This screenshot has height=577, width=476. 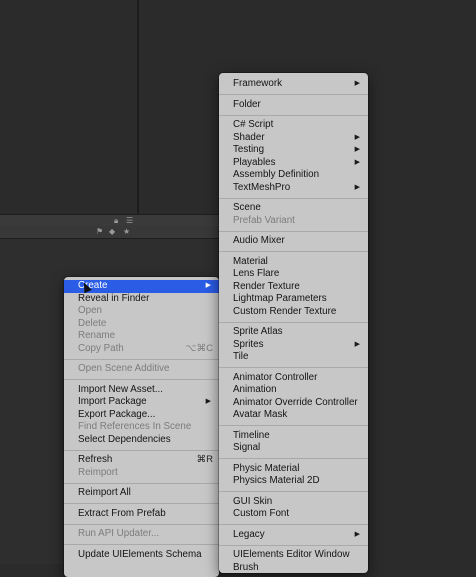 I want to click on menu-item-import-package: Import Package ▶, so click(x=141, y=402).